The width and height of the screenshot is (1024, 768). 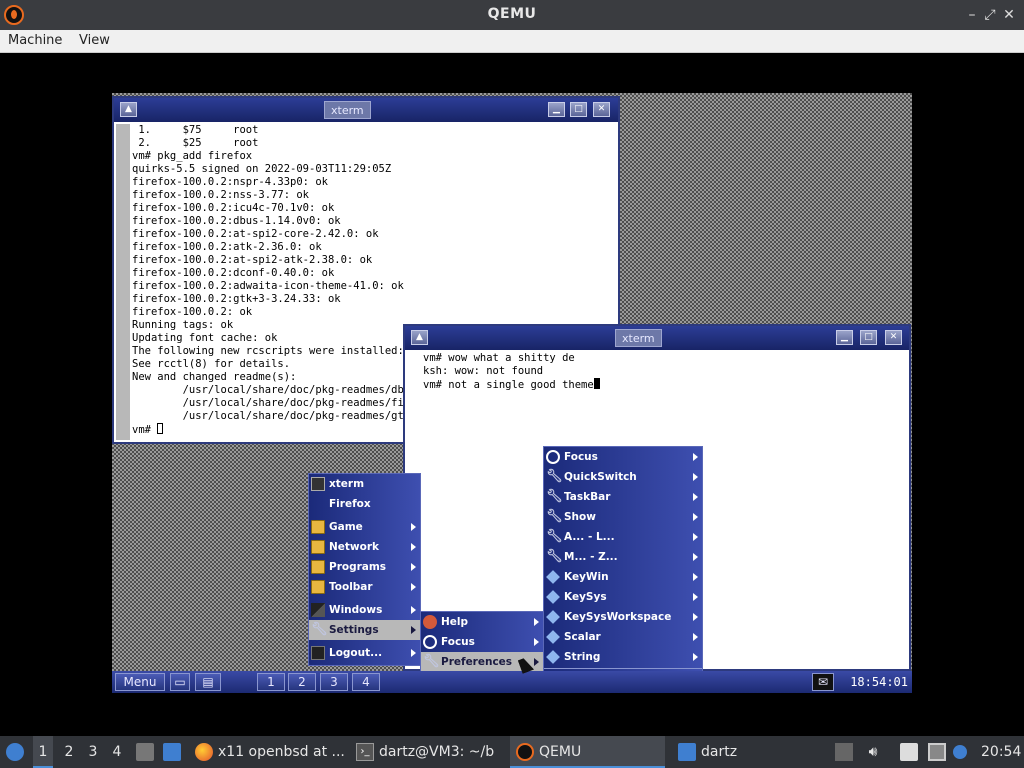 I want to click on menu-item-label: Focus, so click(x=581, y=457).